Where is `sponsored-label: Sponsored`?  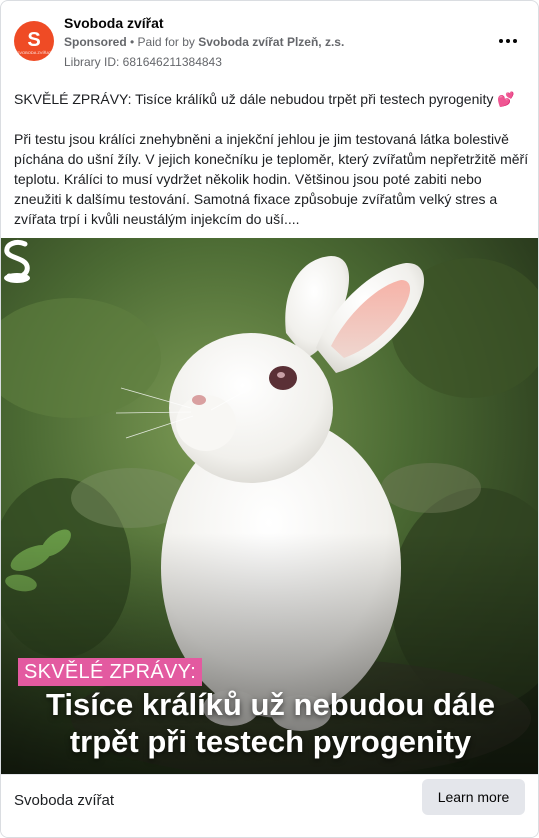
sponsored-label: Sponsored is located at coordinates (95, 42).